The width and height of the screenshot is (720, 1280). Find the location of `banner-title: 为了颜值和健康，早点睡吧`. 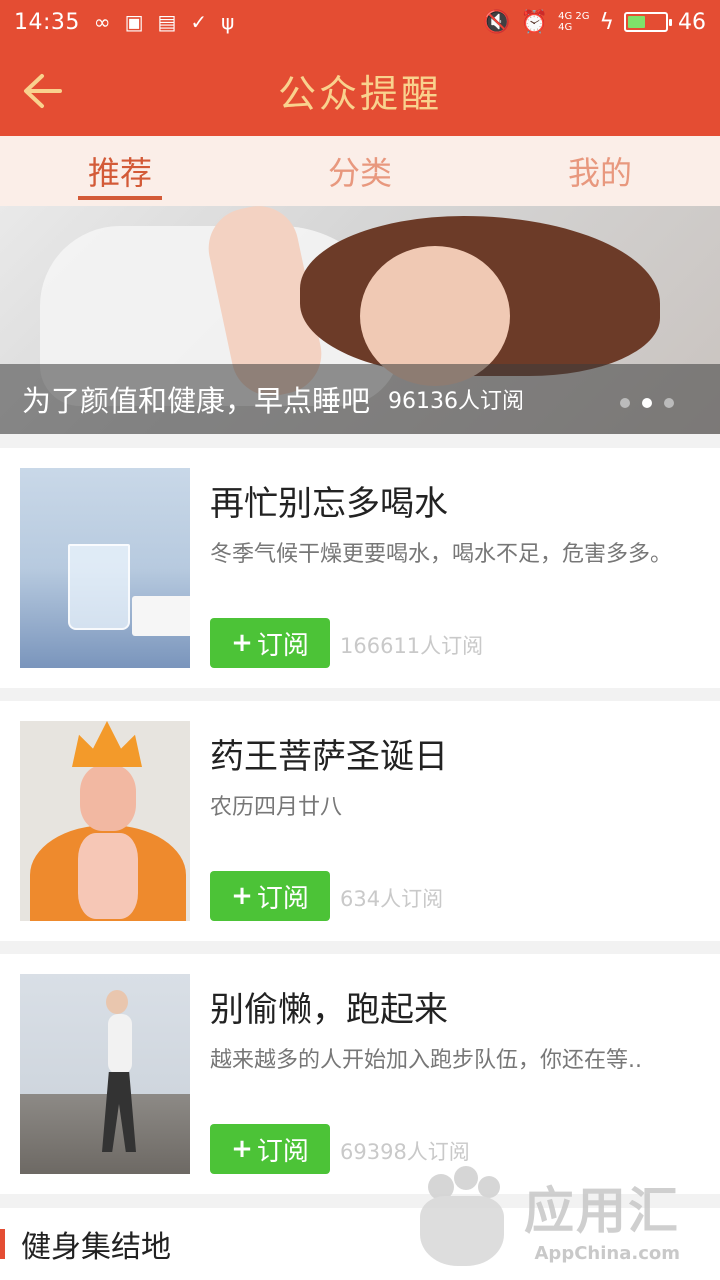

banner-title: 为了颜值和健康，早点睡吧 is located at coordinates (196, 401).